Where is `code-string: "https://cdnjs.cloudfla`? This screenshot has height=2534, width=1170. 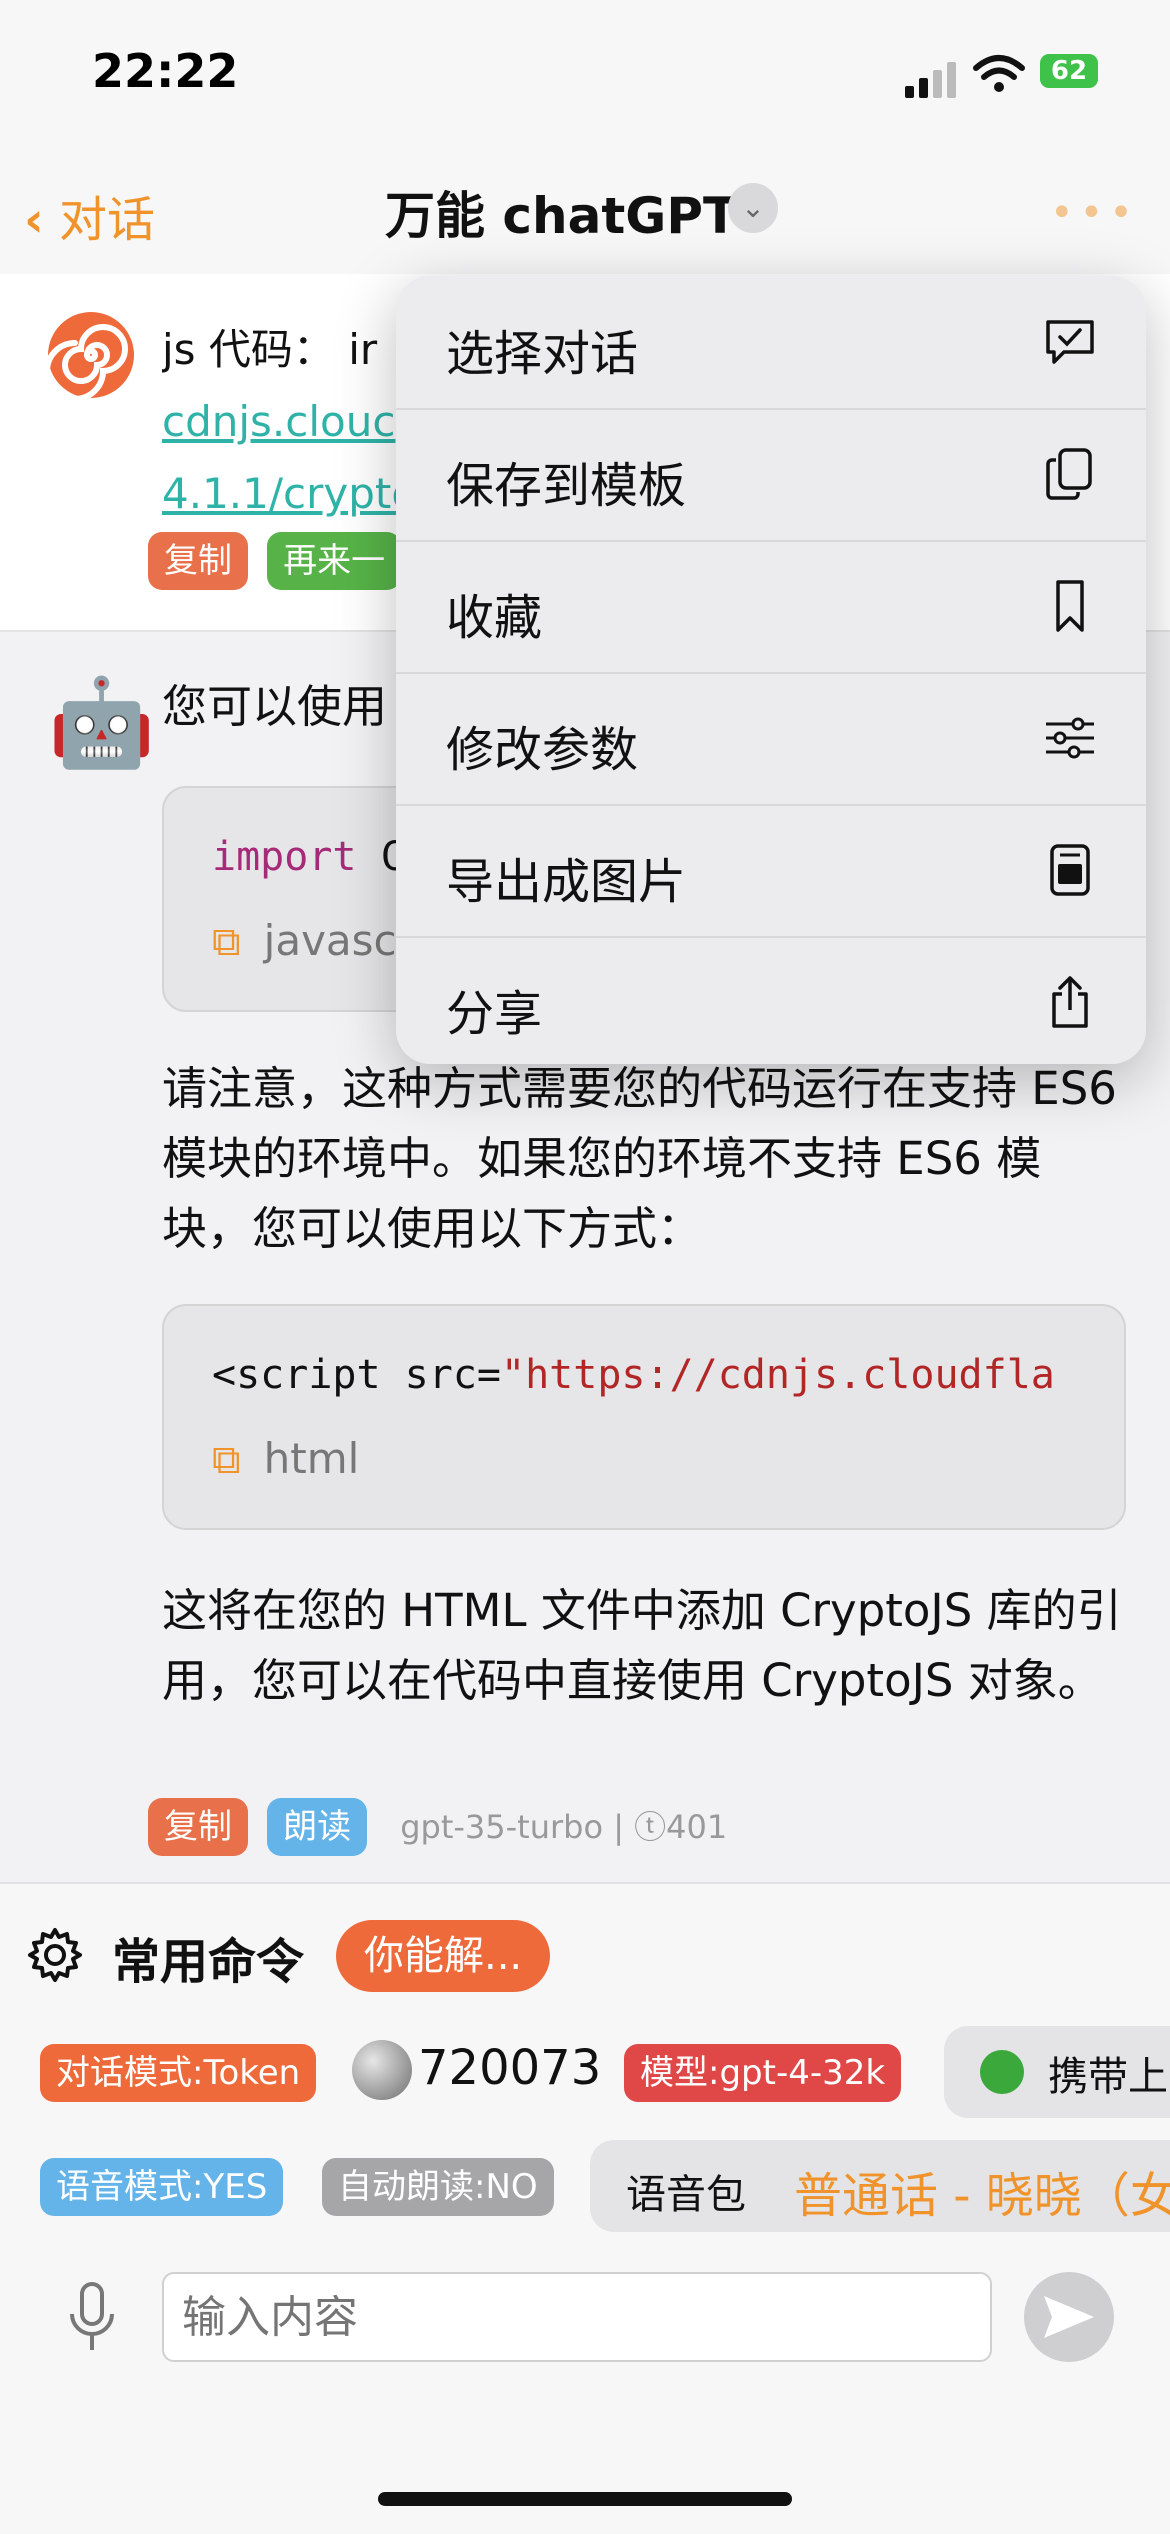 code-string: "https://cdnjs.cloudfla is located at coordinates (777, 1375).